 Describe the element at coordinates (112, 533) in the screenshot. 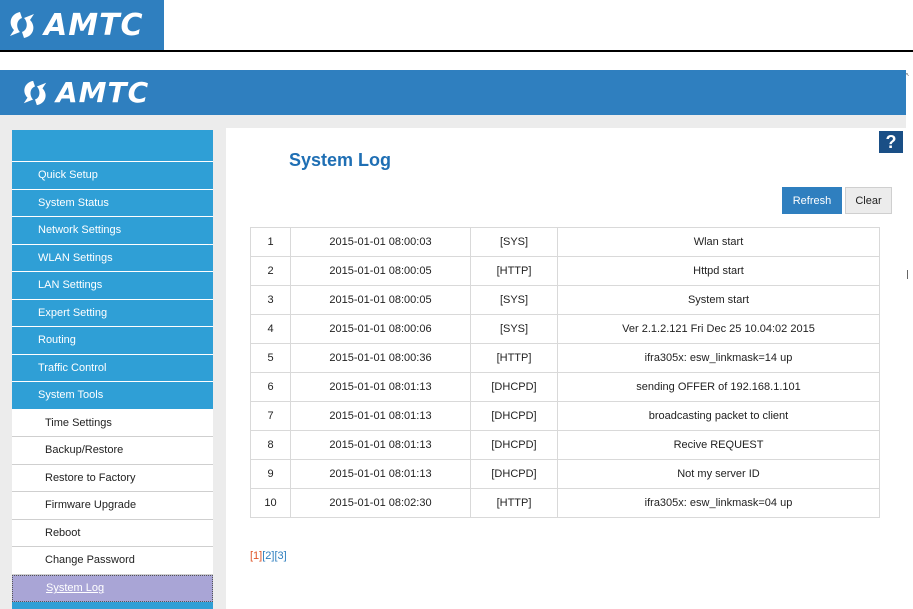

I see `sidebar-subitem-reboot: Reboot` at that location.